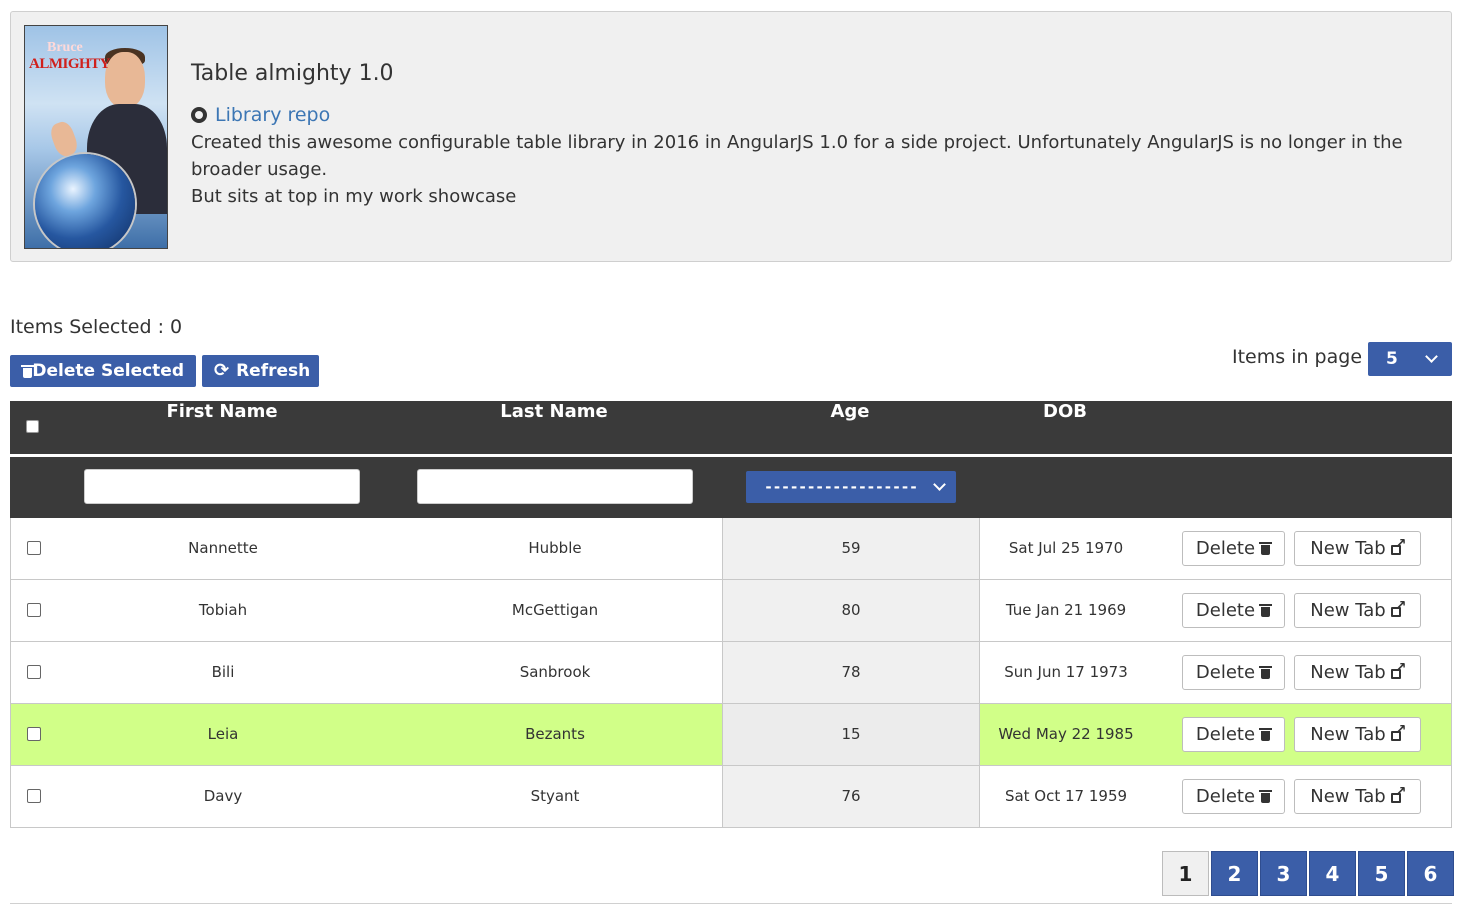 This screenshot has height=909, width=1473. What do you see at coordinates (1308, 873) in the screenshot?
I see `pagination: 1 2 3 4 5 6` at bounding box center [1308, 873].